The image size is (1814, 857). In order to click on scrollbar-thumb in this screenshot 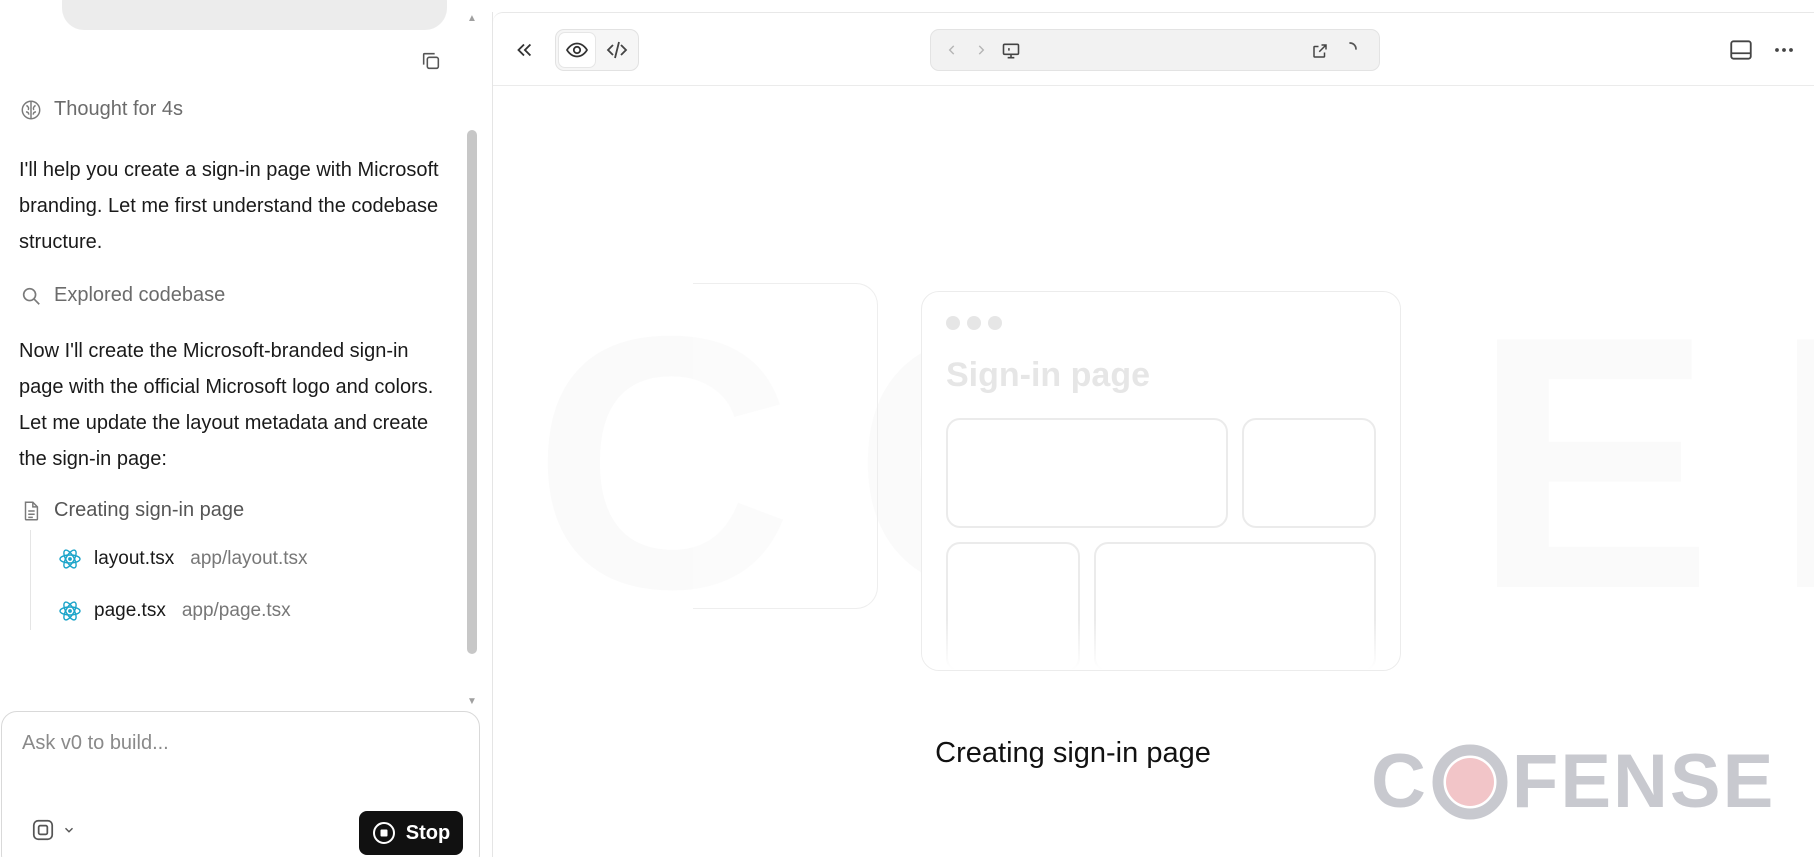, I will do `click(472, 392)`.